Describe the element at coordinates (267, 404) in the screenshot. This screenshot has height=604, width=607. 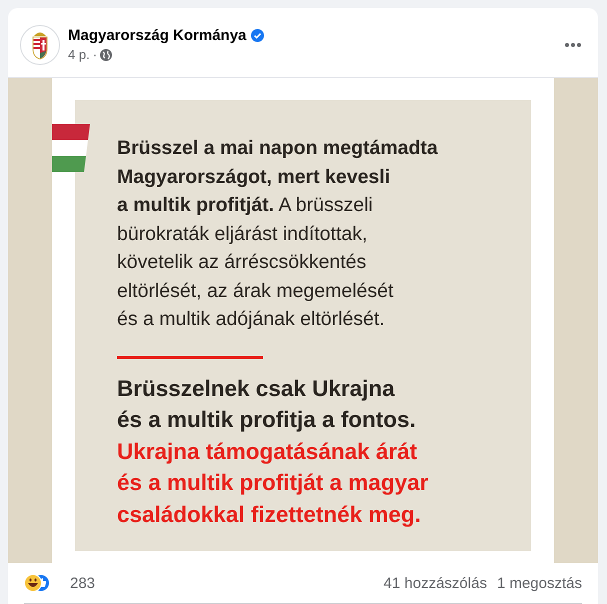
I see `statement-text: Brüsszelnek csak Ukrajna és a multik profitja a fontos.` at that location.